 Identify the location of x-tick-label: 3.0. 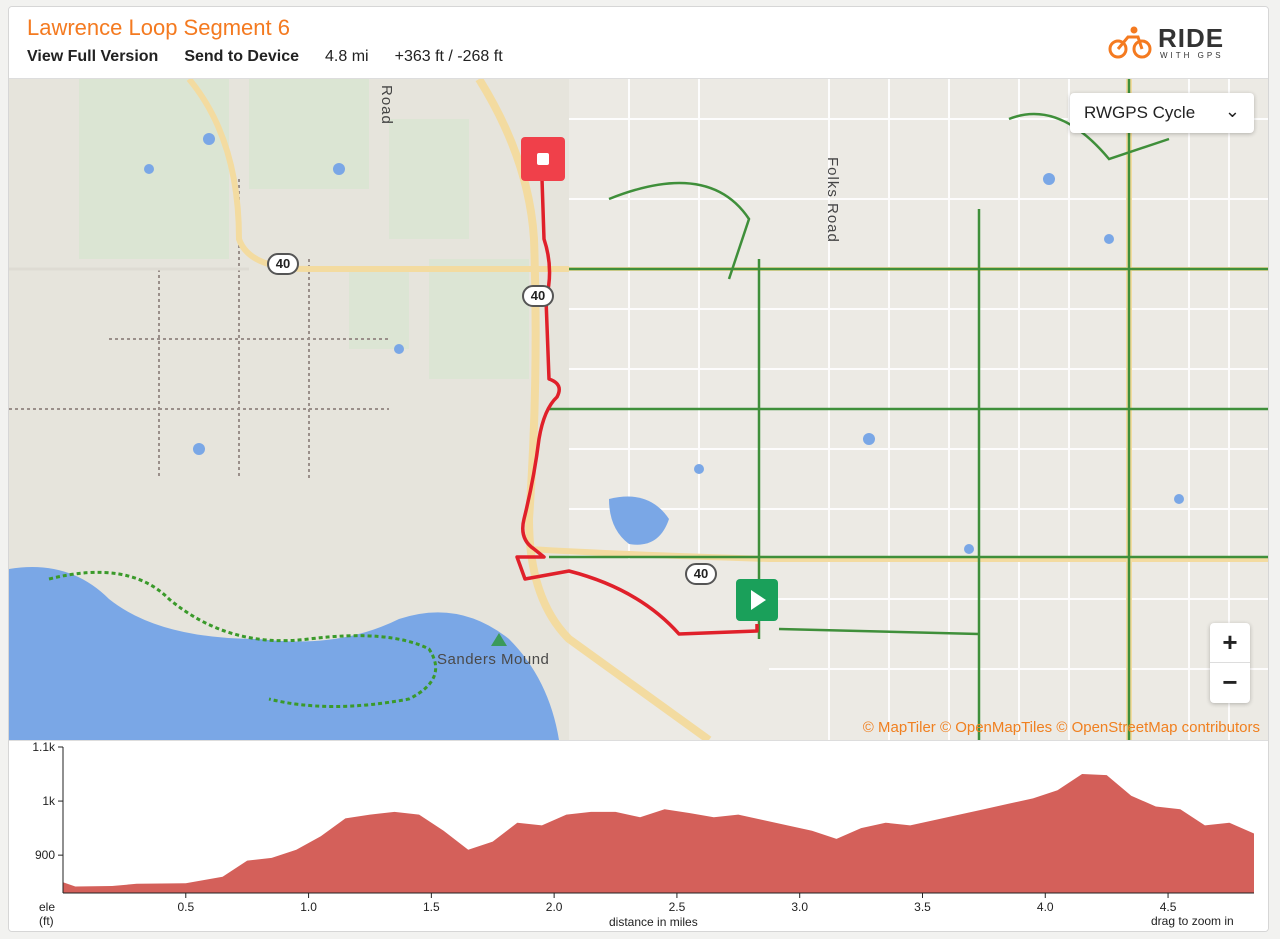
(799, 907).